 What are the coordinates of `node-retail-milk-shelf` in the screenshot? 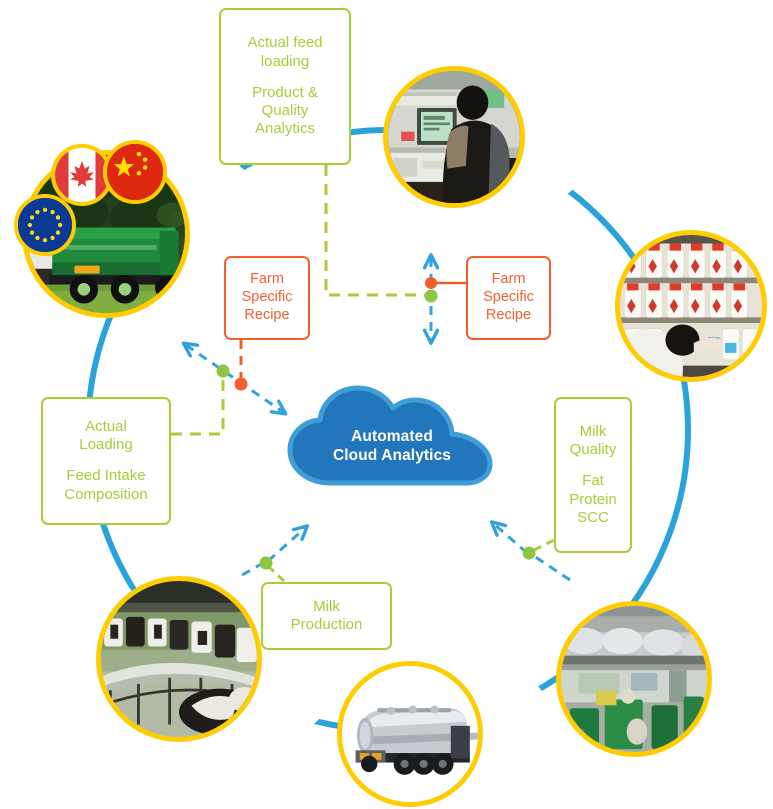 It's located at (691, 306).